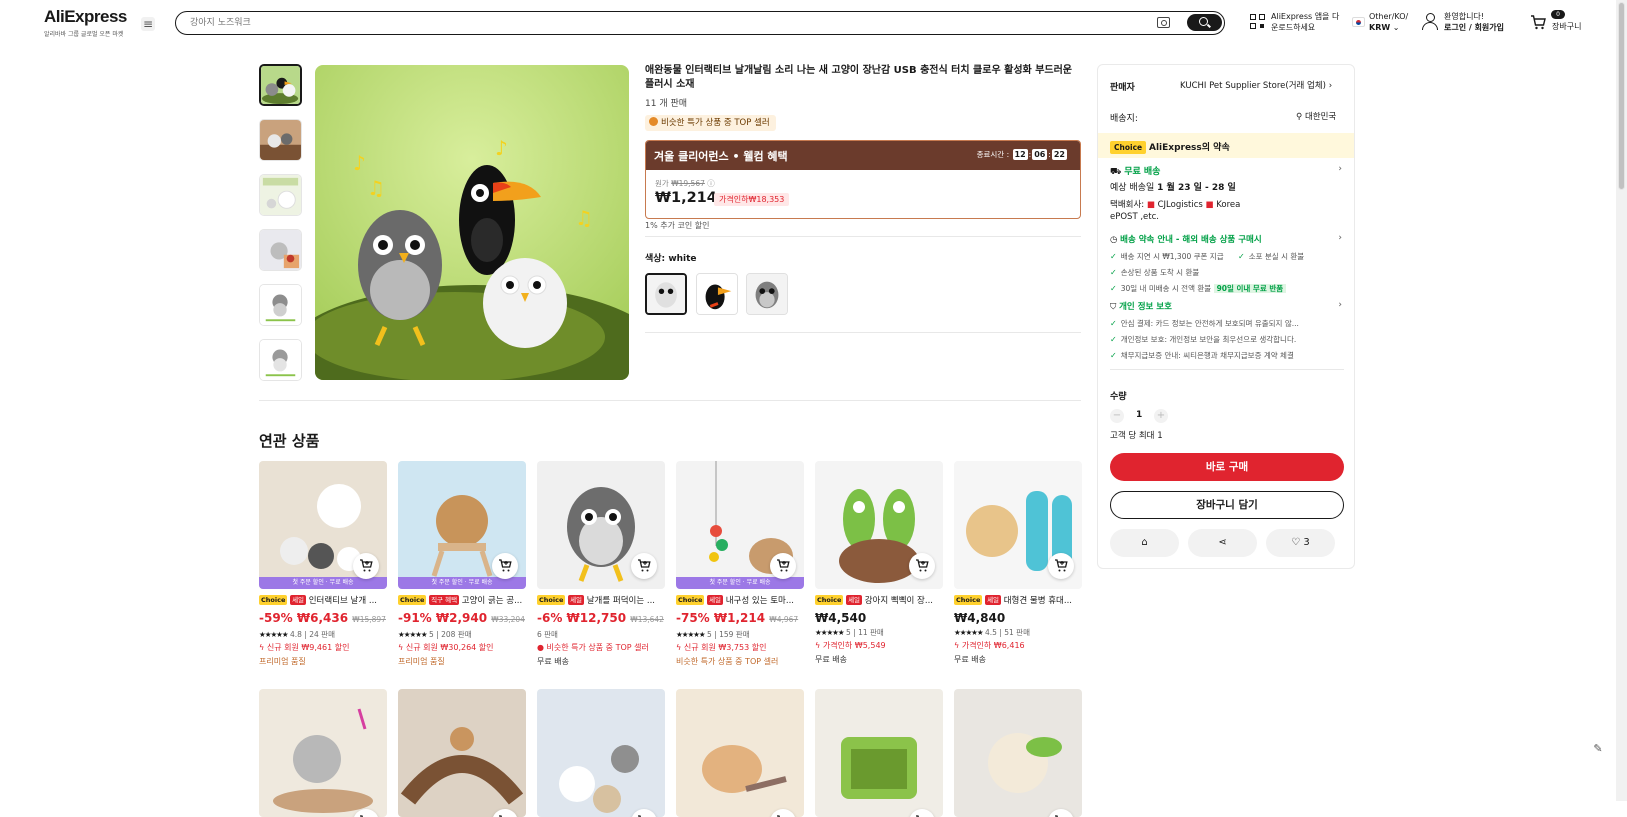 The image size is (1627, 817). What do you see at coordinates (85, 16) in the screenshot?
I see `logo-text: AliExpress` at bounding box center [85, 16].